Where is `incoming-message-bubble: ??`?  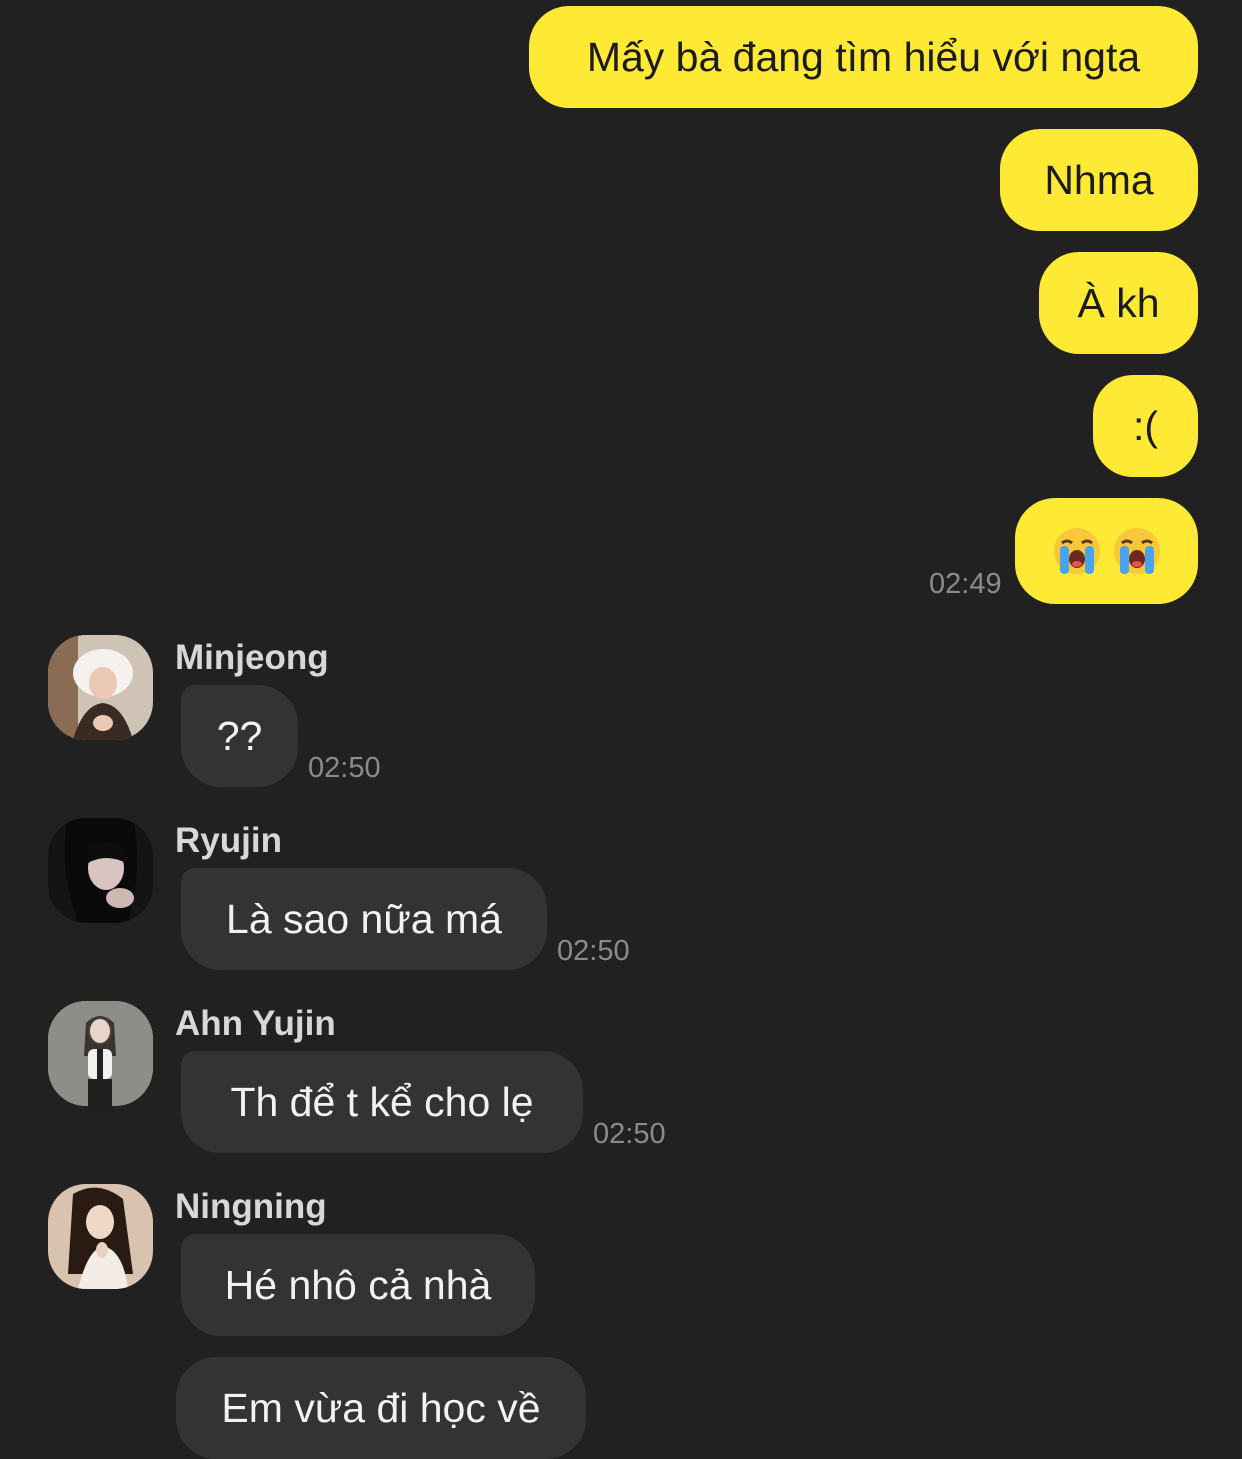 incoming-message-bubble: ?? is located at coordinates (239, 736).